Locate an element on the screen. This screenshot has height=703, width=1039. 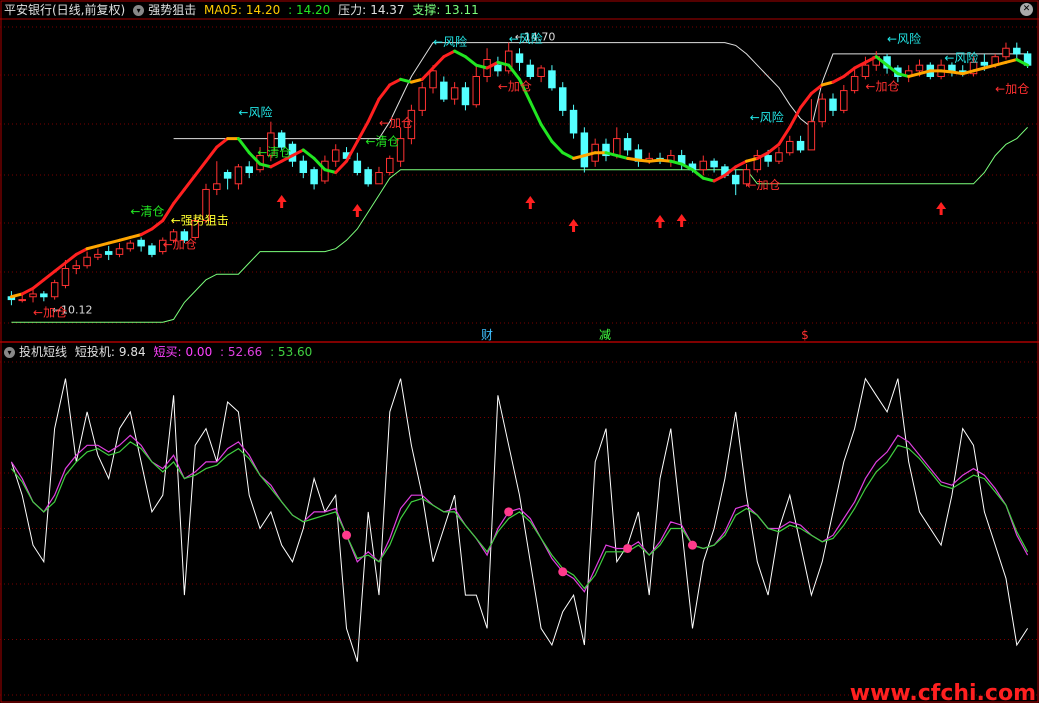
sub-value-3: : 53.60 is located at coordinates (291, 352).